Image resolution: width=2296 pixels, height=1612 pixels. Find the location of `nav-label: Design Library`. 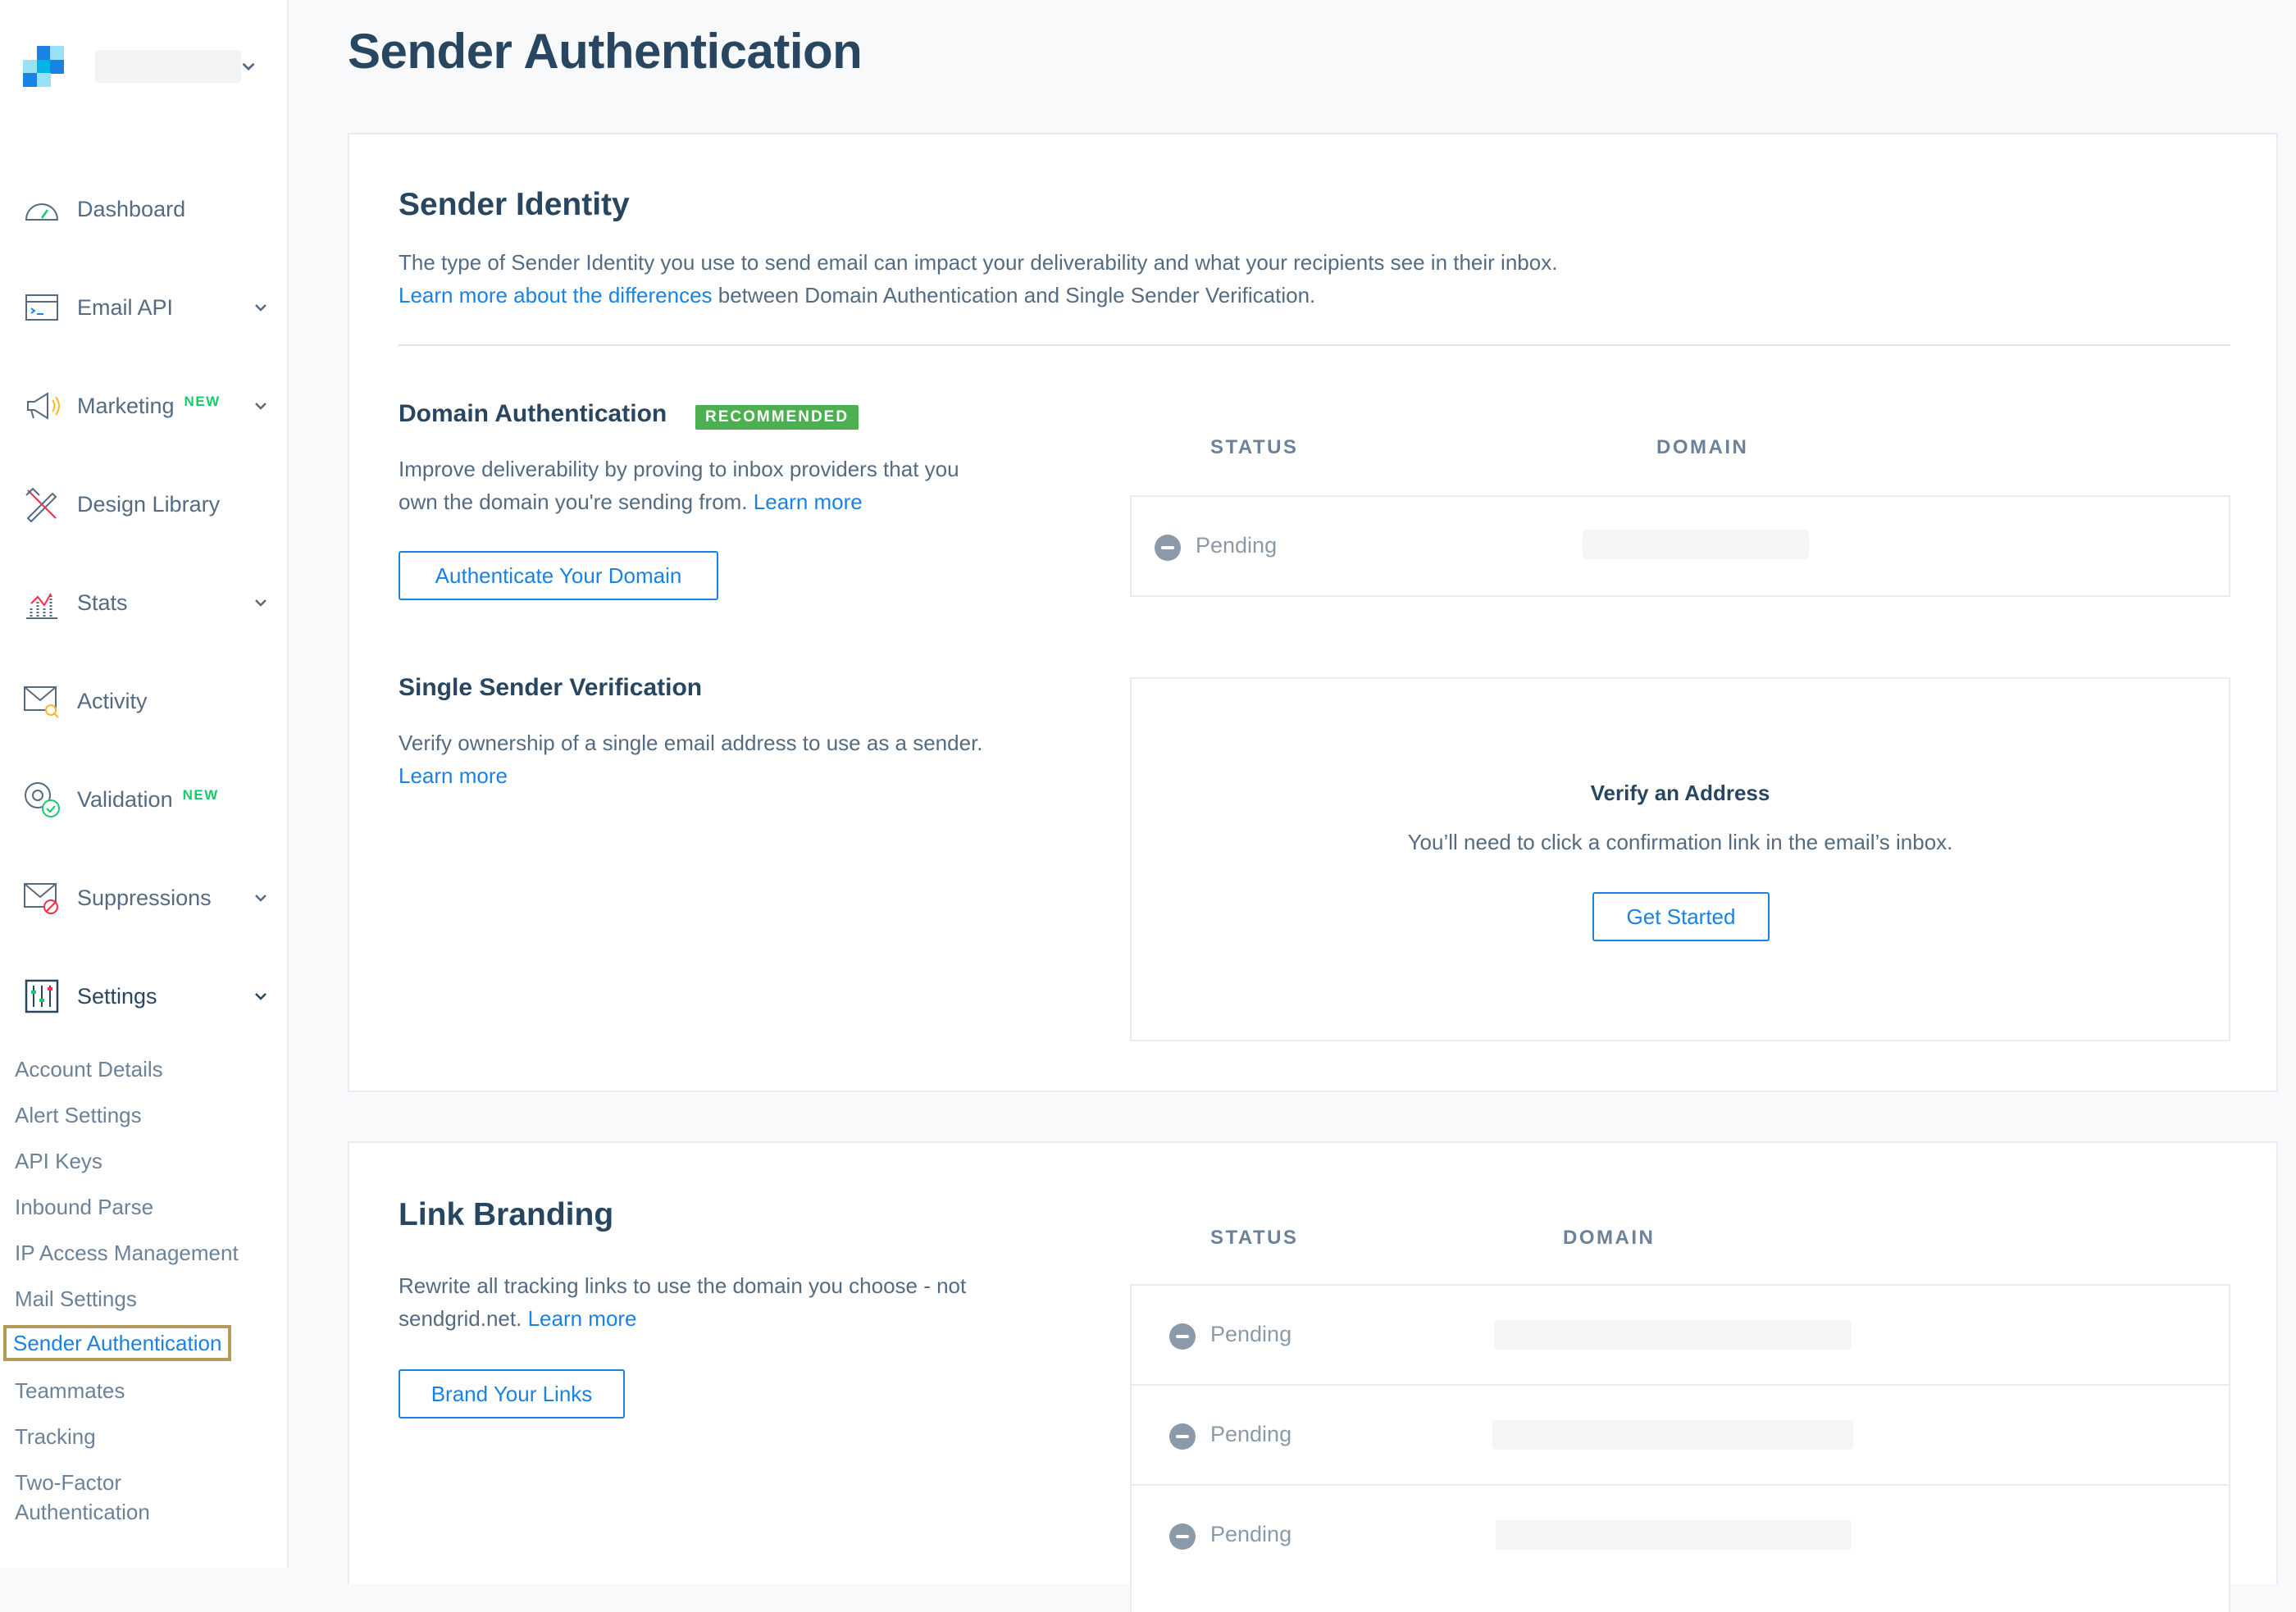

nav-label: Design Library is located at coordinates (149, 504).